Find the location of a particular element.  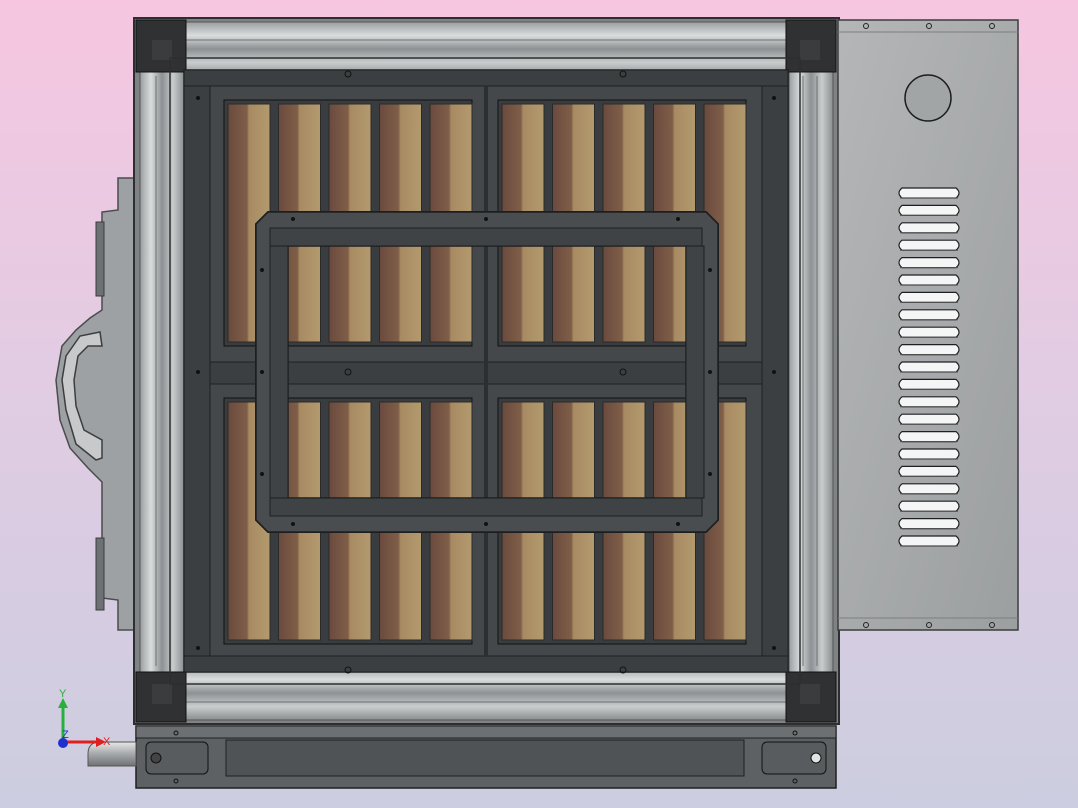

orientation-triad: Y X Z is located at coordinates (84, 718).